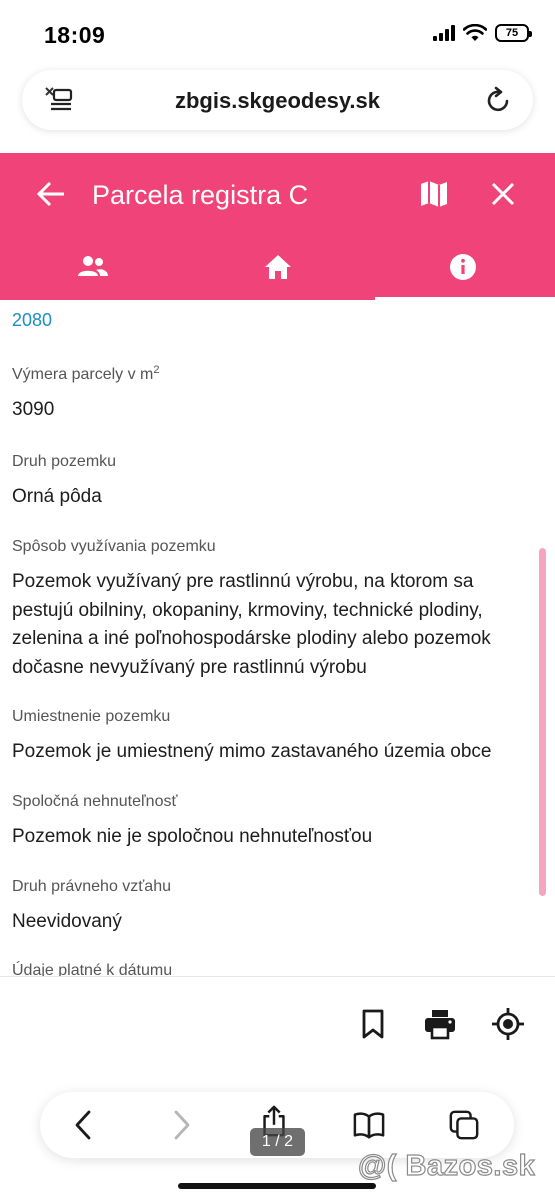  Describe the element at coordinates (440, 1024) in the screenshot. I see `print-icon` at that location.